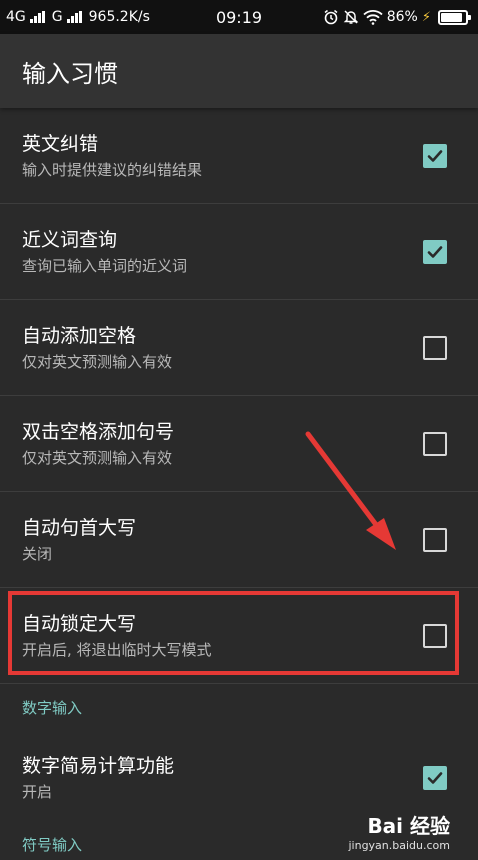 This screenshot has width=478, height=860. What do you see at coordinates (105, 265) in the screenshot?
I see `setting-summary: 查询已输入单词的近义词` at bounding box center [105, 265].